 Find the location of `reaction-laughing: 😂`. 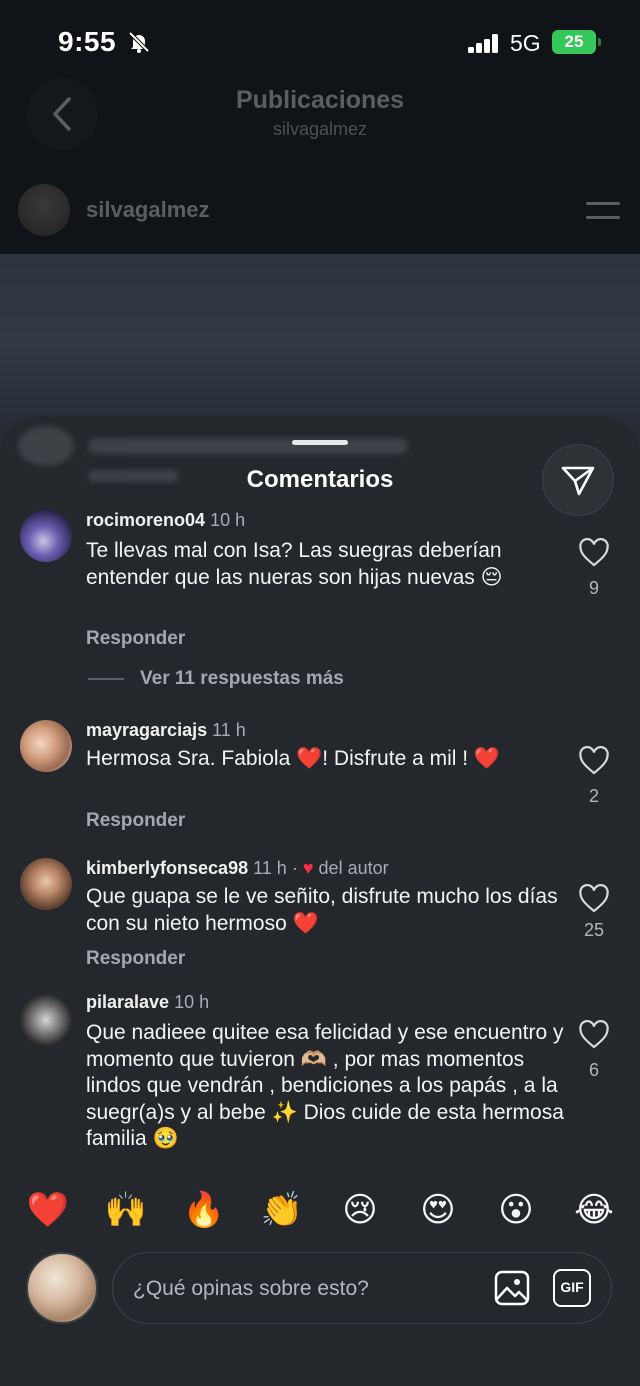

reaction-laughing: 😂 is located at coordinates (594, 1210).